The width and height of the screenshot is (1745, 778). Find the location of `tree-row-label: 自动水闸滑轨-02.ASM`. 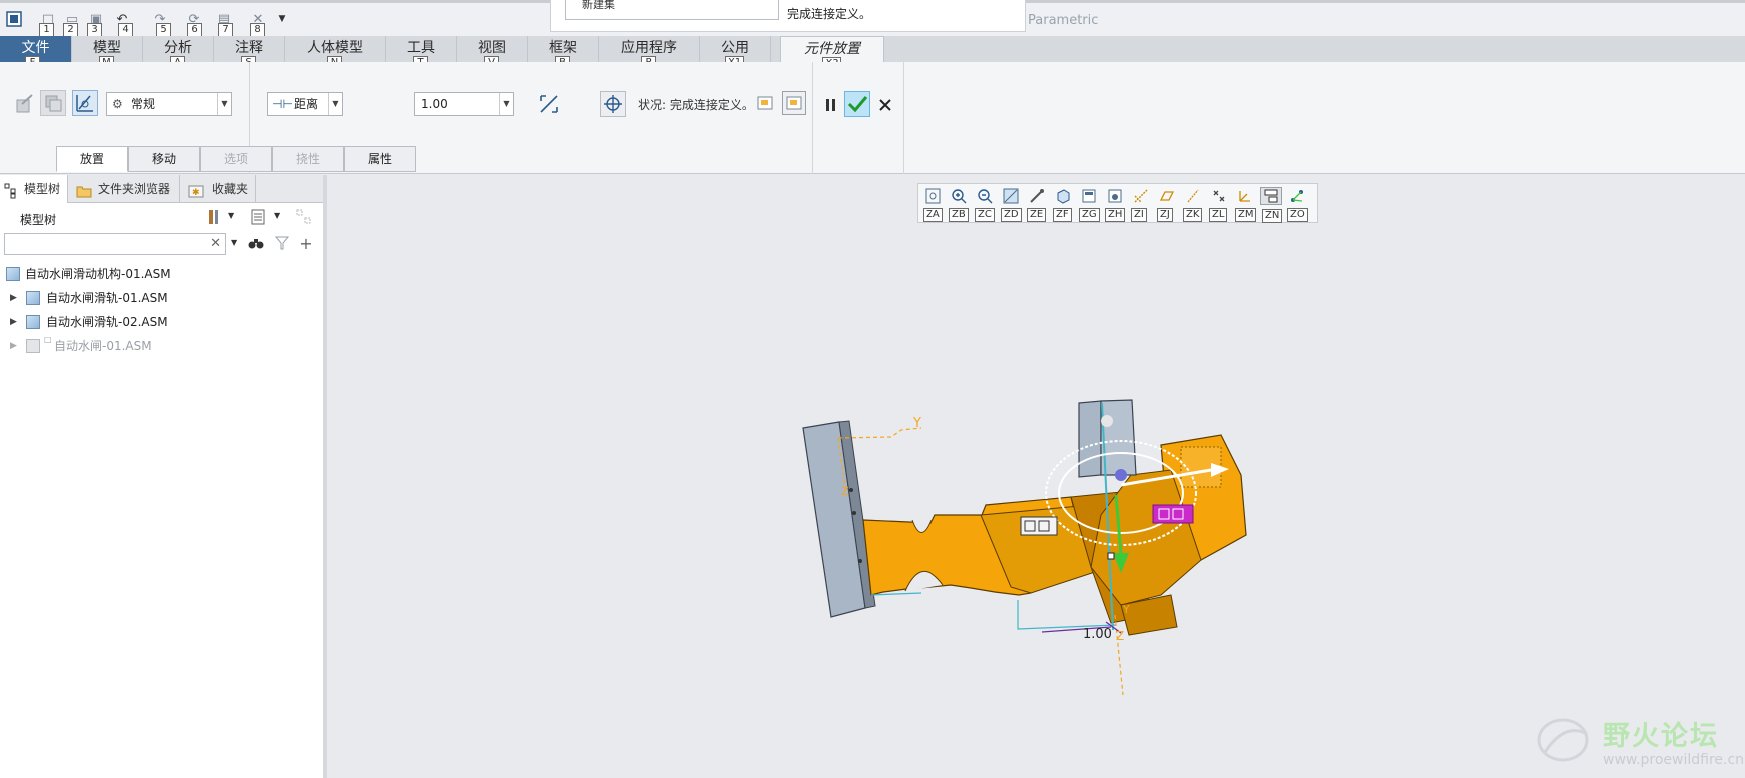

tree-row-label: 自动水闸滑轨-02.ASM is located at coordinates (107, 322).